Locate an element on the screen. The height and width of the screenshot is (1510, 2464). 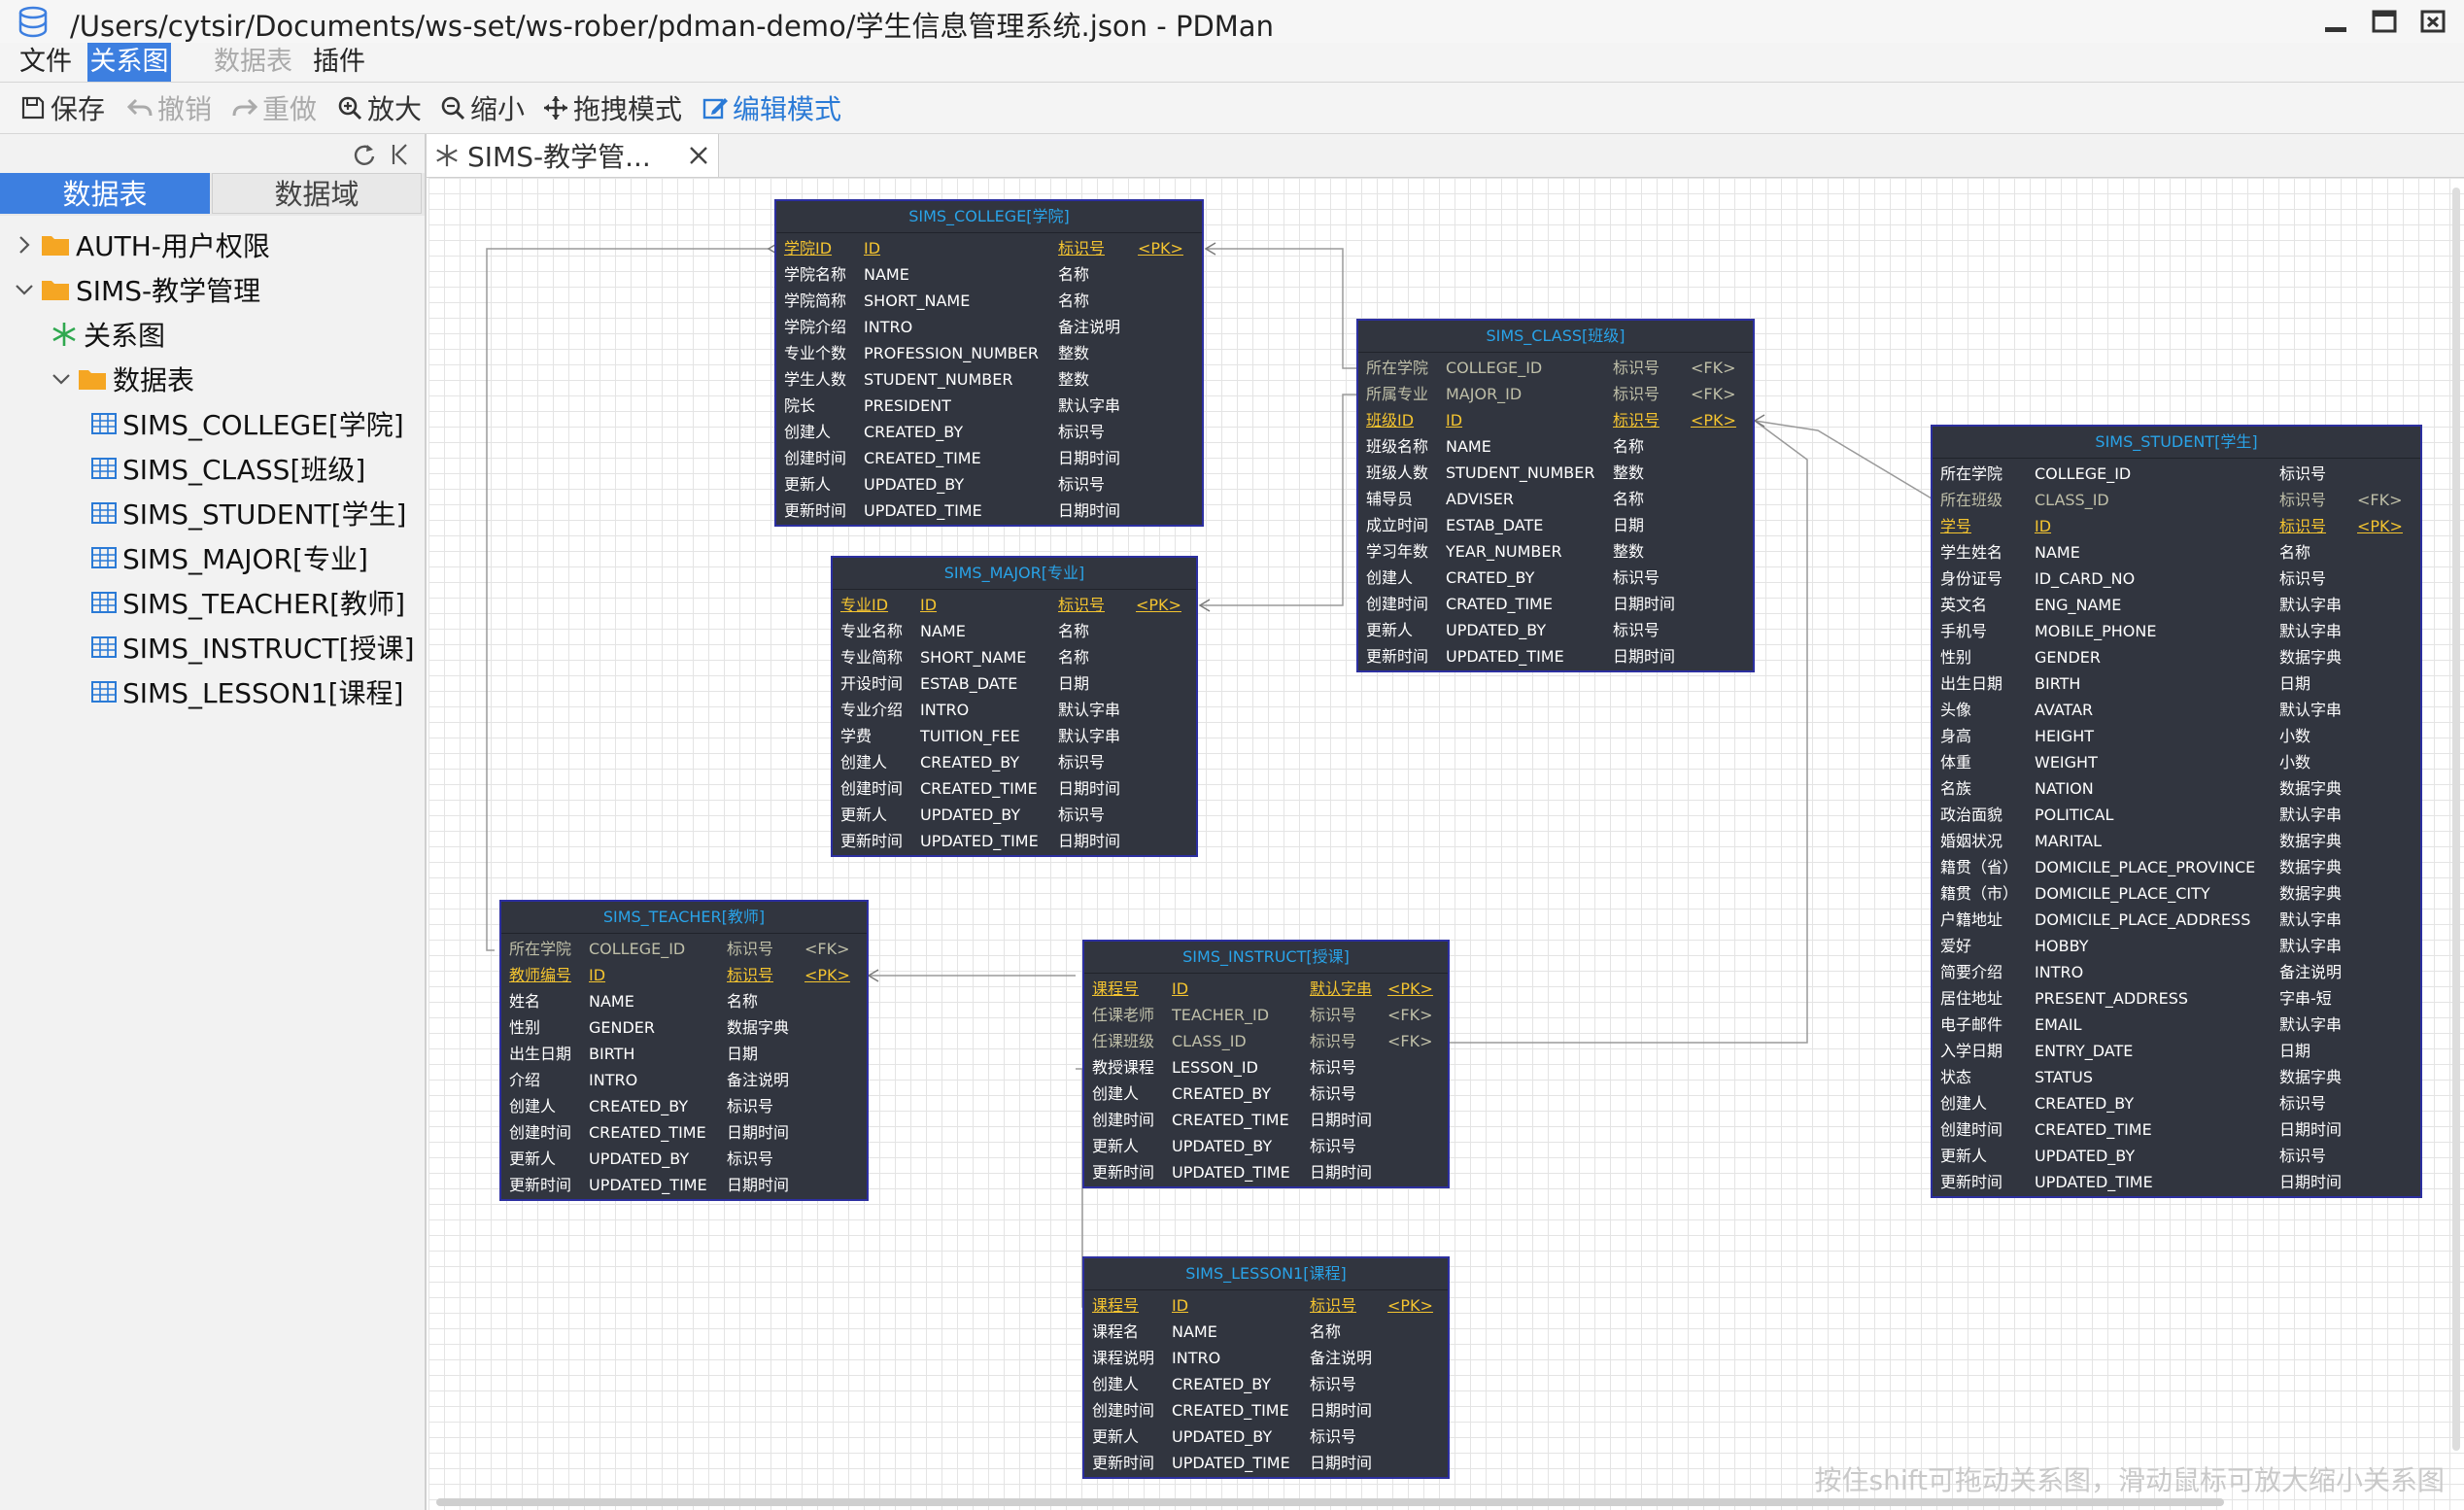
field-row: 学号 ID 标识号 <PK> is located at coordinates (2176, 526).